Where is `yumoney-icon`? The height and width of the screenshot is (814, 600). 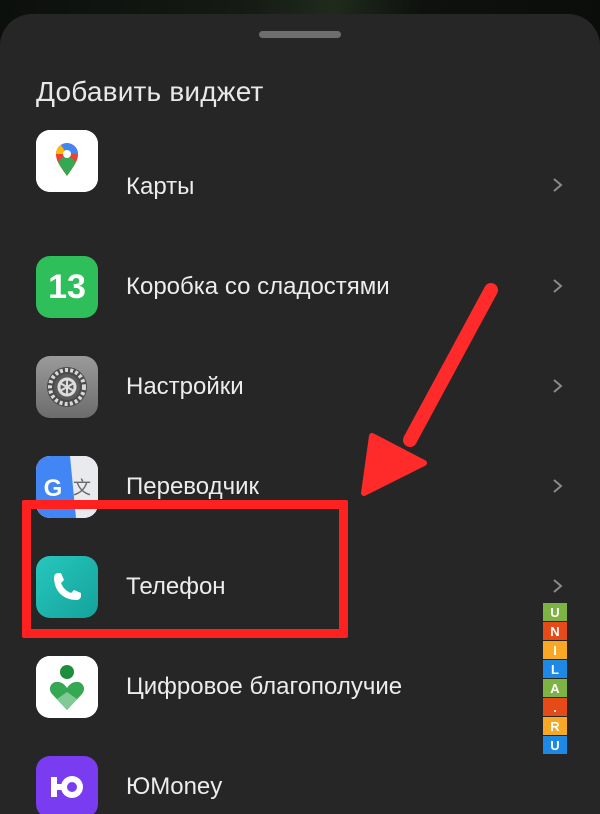 yumoney-icon is located at coordinates (67, 785).